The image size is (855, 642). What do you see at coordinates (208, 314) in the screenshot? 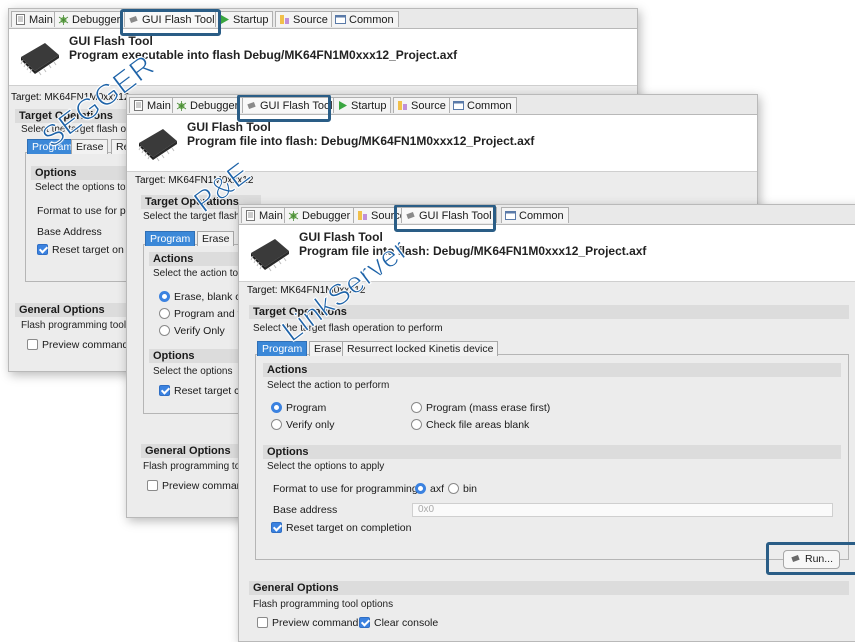
I see `radio-label: Program and v` at bounding box center [208, 314].